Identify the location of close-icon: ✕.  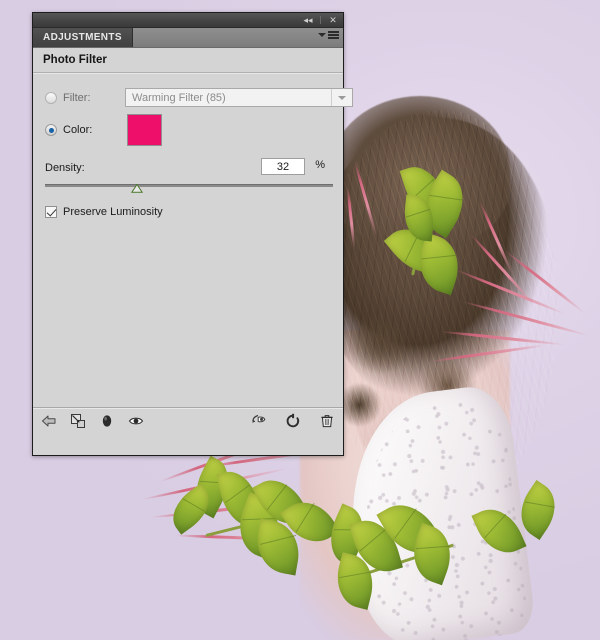
(333, 20).